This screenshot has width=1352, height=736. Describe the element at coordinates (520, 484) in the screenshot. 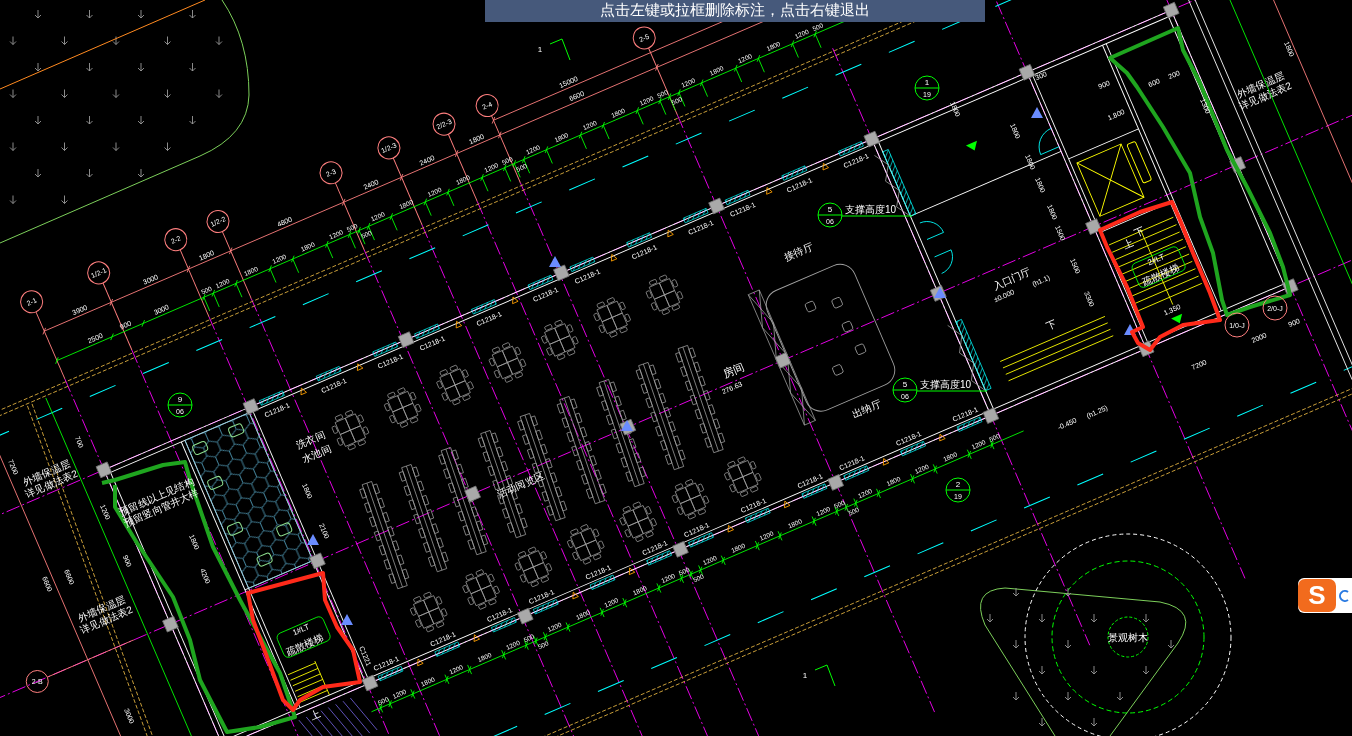

I see `plan-label: 活动阅览区` at that location.